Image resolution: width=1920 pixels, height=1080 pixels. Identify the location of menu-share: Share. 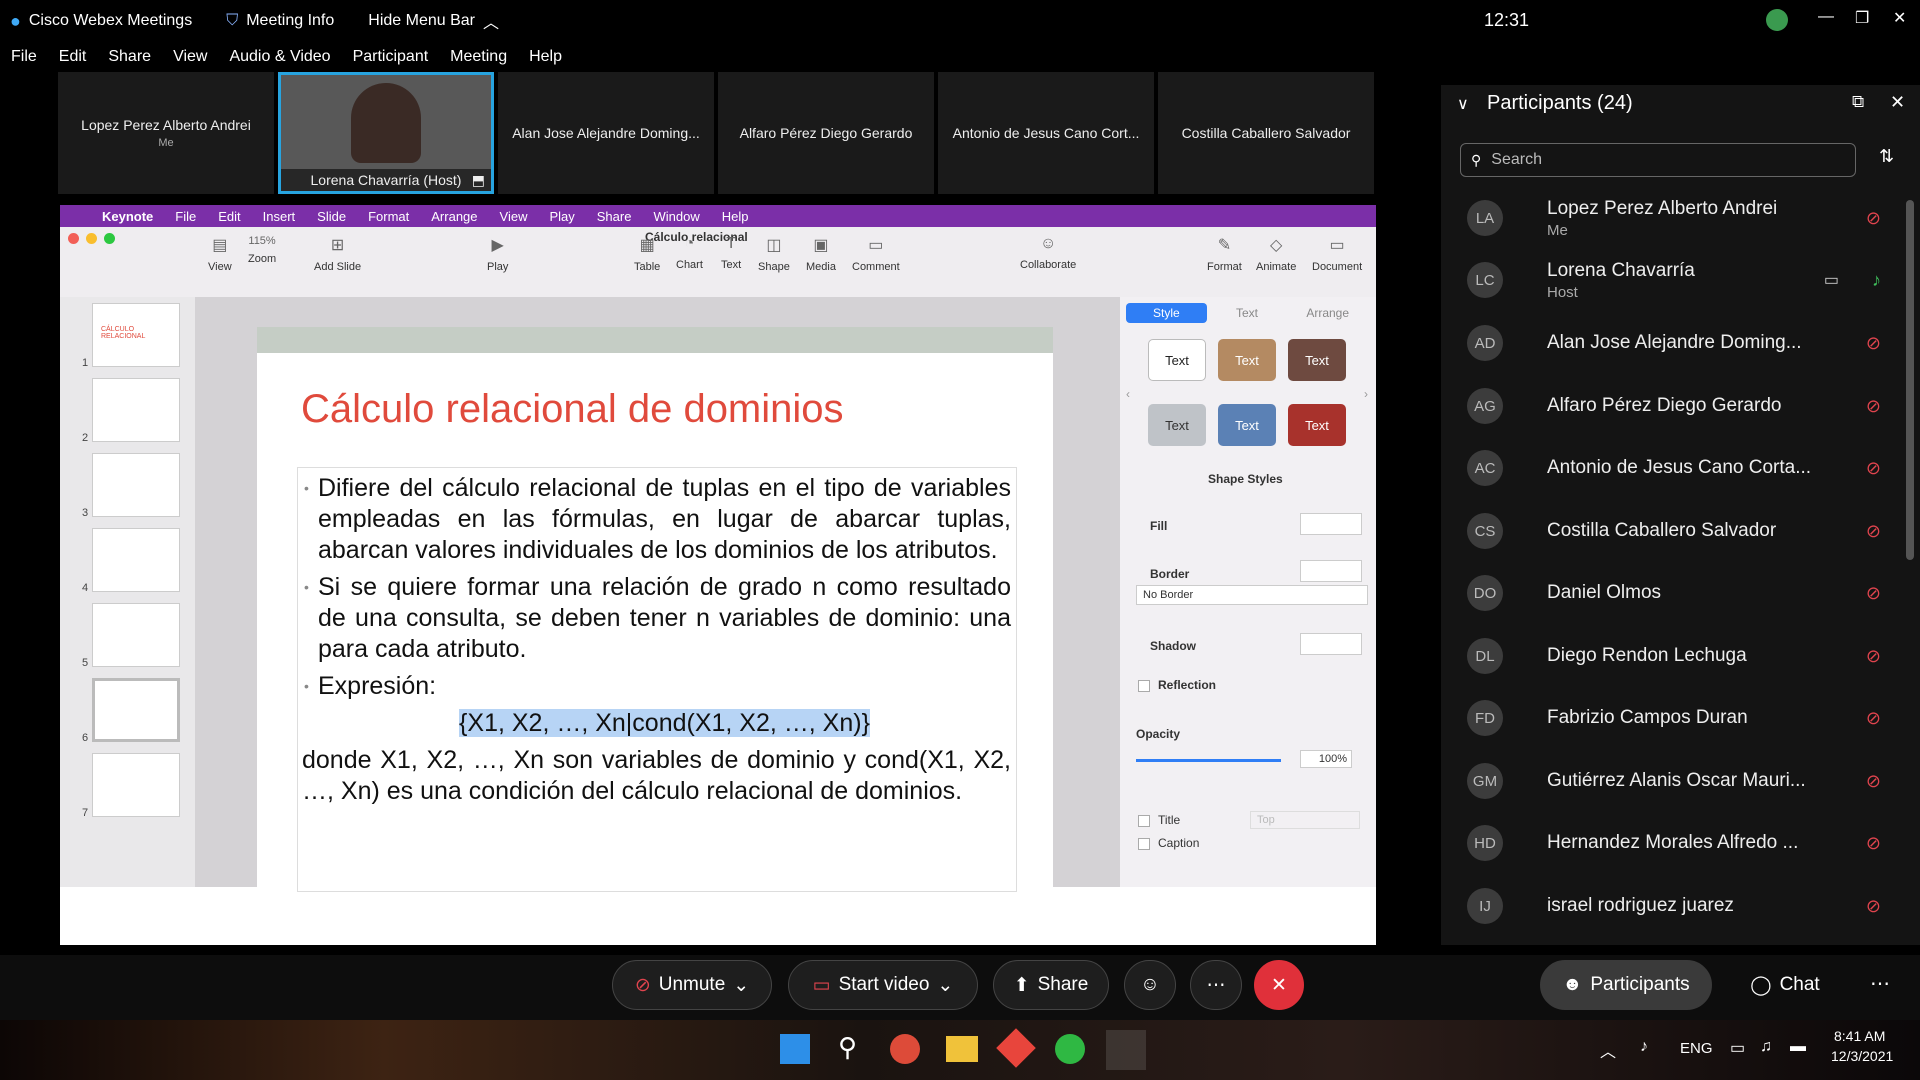
(129, 57).